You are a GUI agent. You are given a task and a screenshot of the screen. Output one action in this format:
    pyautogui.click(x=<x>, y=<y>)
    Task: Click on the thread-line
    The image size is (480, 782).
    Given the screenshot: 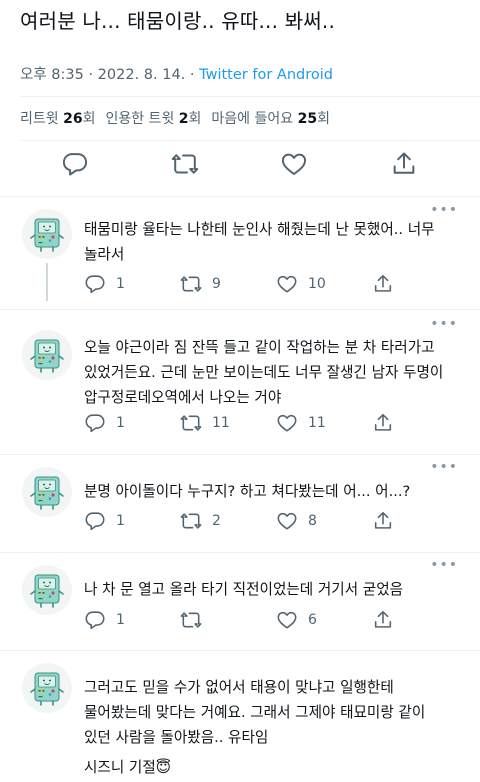 What is the action you would take?
    pyautogui.click(x=47, y=282)
    